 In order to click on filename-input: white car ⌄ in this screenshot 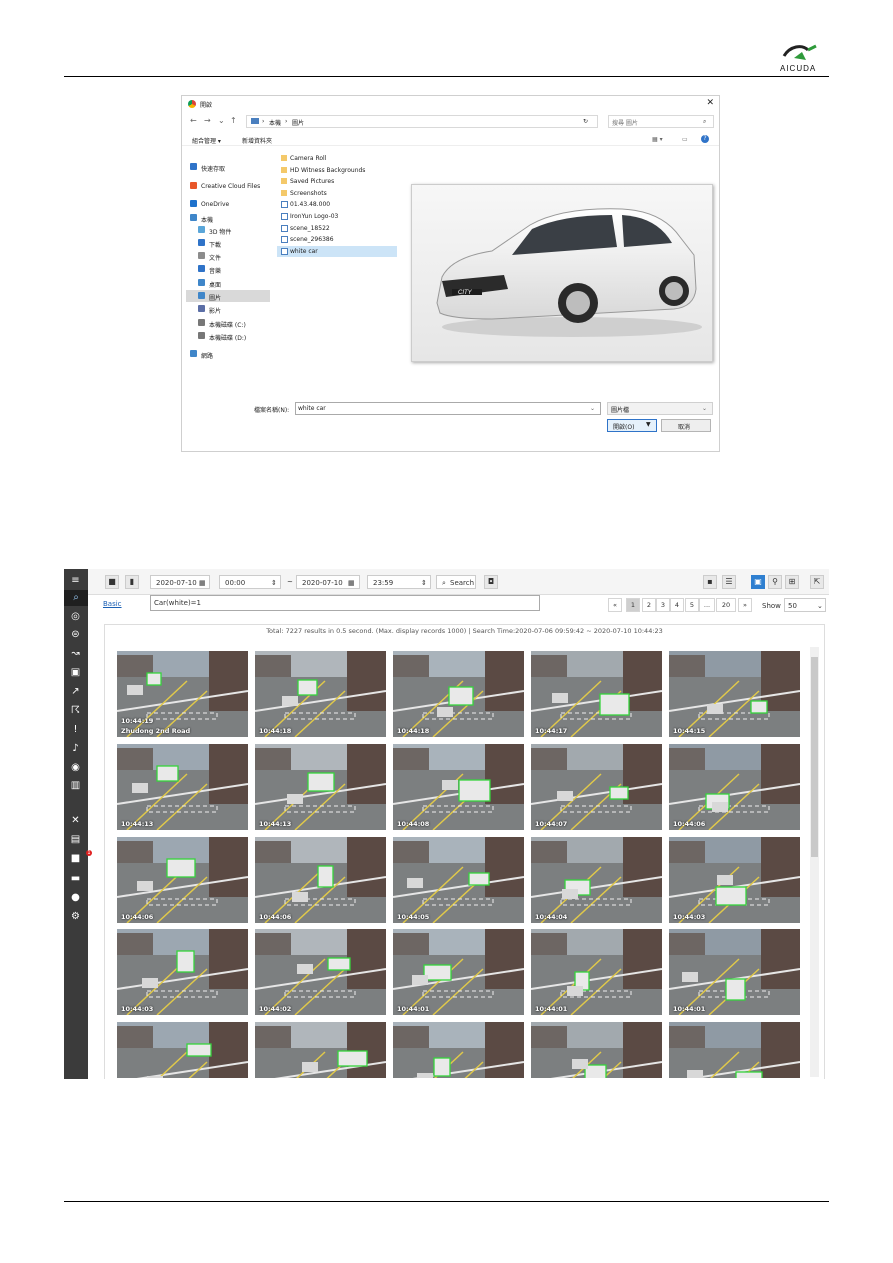, I will do `click(448, 408)`.